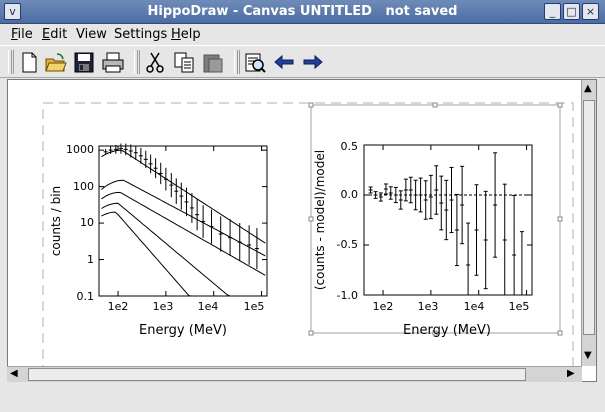 The image size is (605, 412). I want to click on horizontal-scroll-thumb, so click(277, 374).